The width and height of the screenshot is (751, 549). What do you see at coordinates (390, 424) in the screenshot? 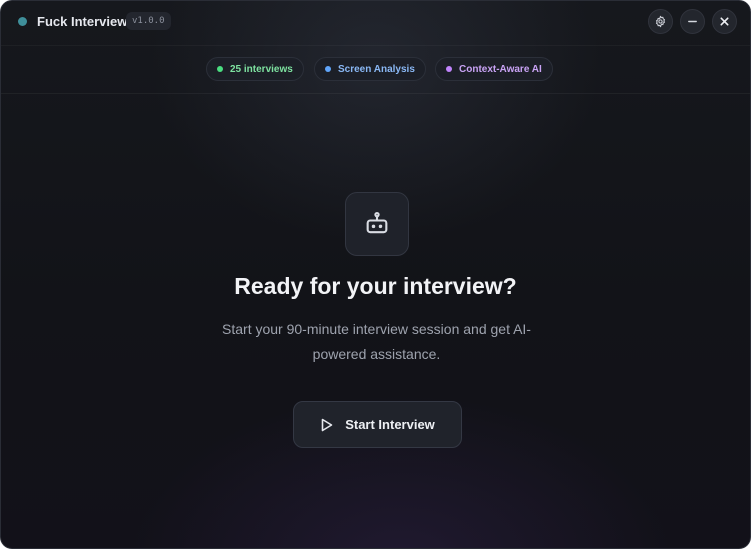
I see `start-interview-label: Start Interview` at bounding box center [390, 424].